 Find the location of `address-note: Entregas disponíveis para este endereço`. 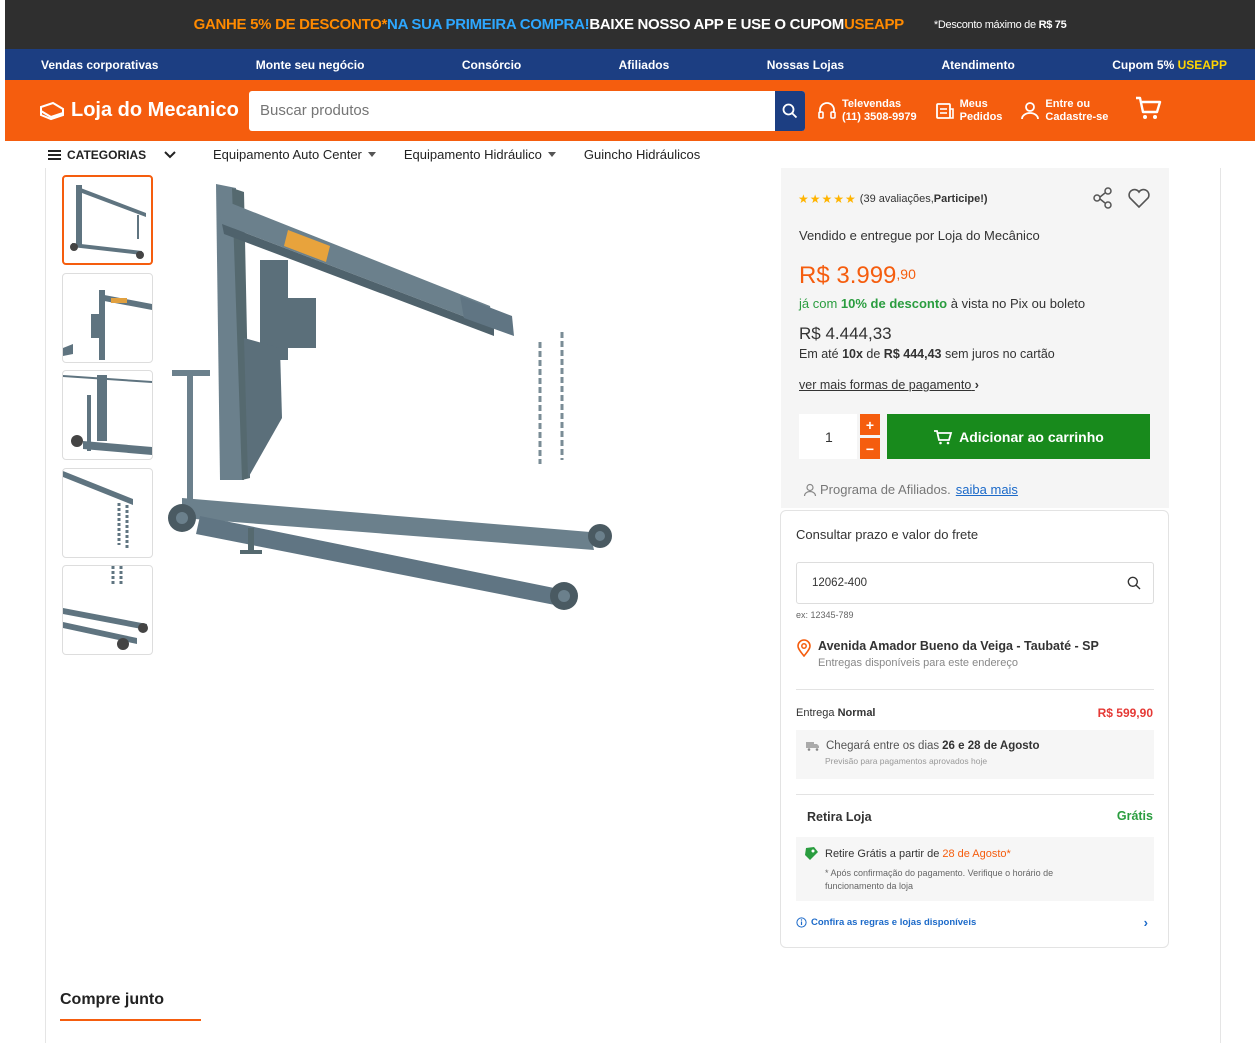

address-note: Entregas disponíveis para este endereço is located at coordinates (918, 663).